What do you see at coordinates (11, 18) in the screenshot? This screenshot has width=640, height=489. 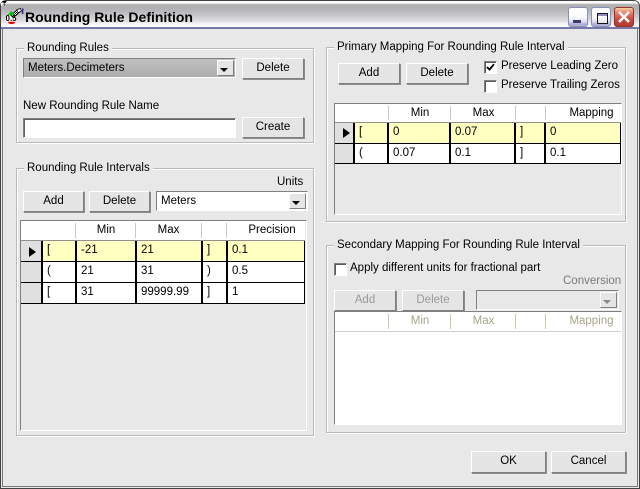 I see `svg-text: 0.5` at bounding box center [11, 18].